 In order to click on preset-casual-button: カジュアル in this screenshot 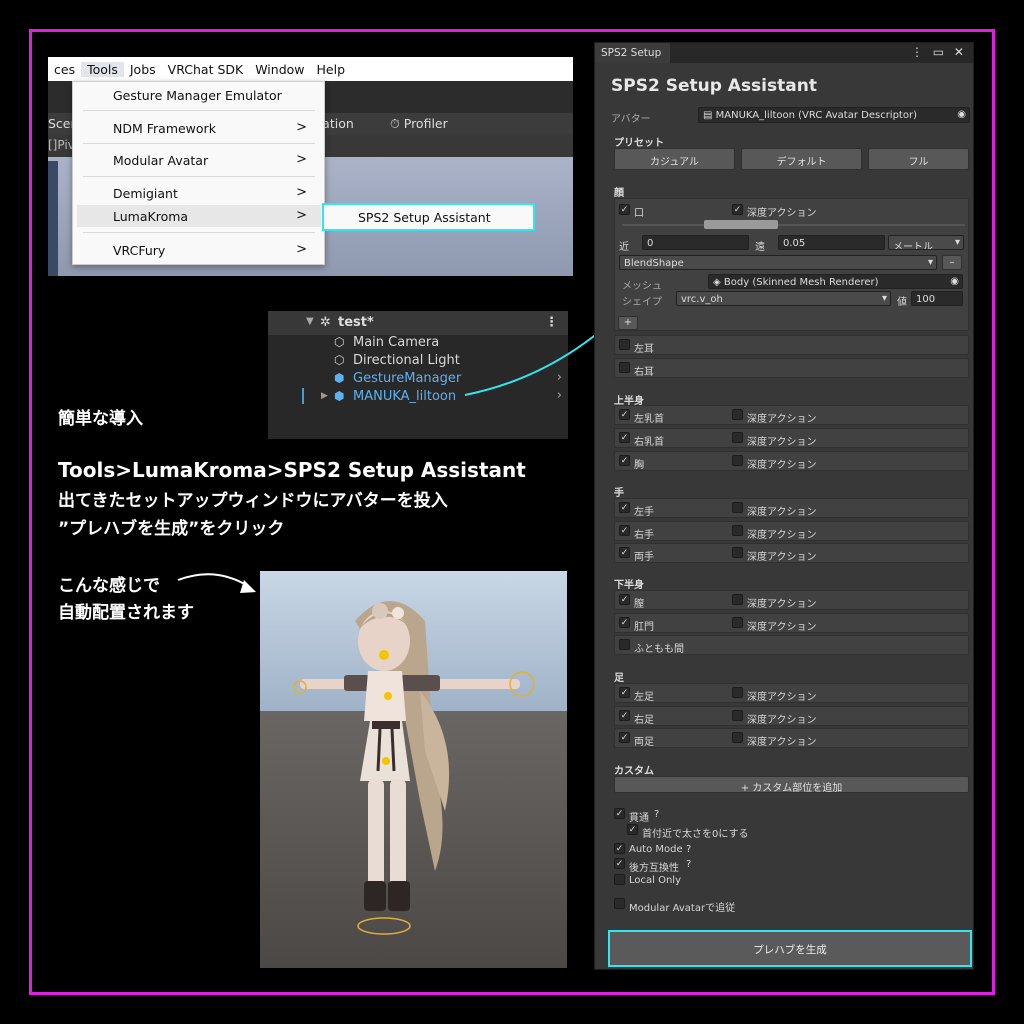, I will do `click(674, 159)`.